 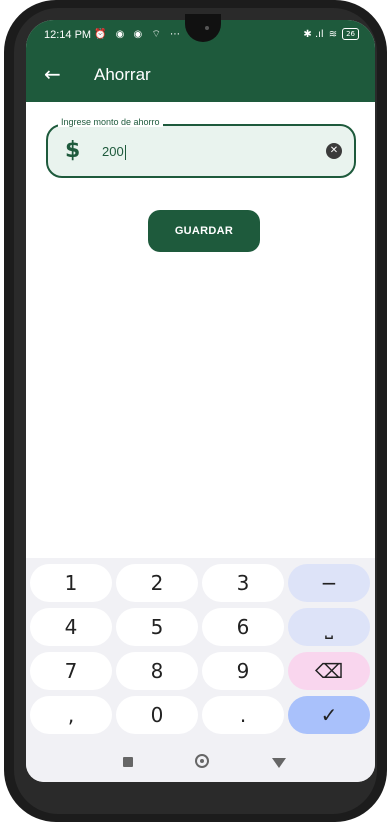 What do you see at coordinates (350, 34) in the screenshot?
I see `battery-icon: 26` at bounding box center [350, 34].